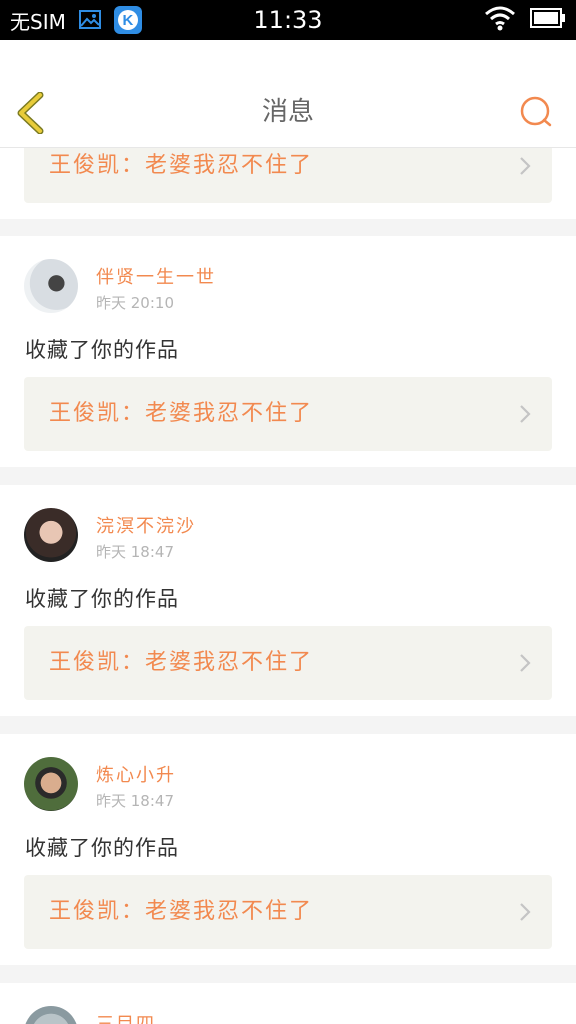  What do you see at coordinates (288, 20) in the screenshot?
I see `status-bar: 无SIM K 11:33` at bounding box center [288, 20].